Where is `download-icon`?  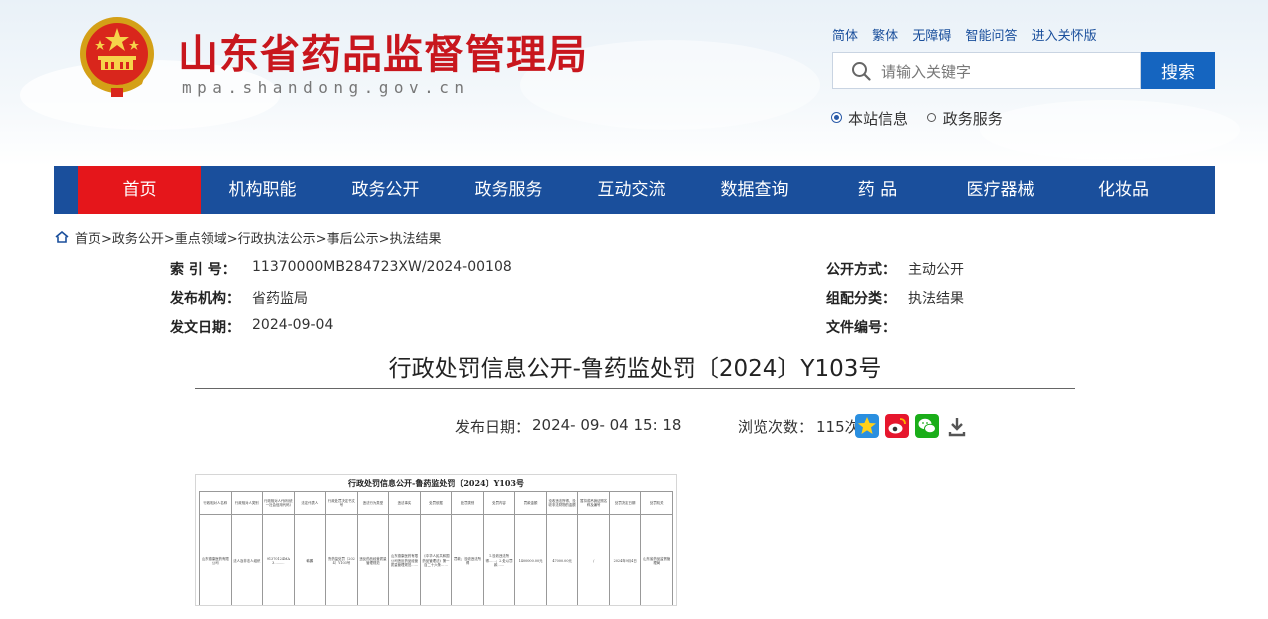 download-icon is located at coordinates (957, 426).